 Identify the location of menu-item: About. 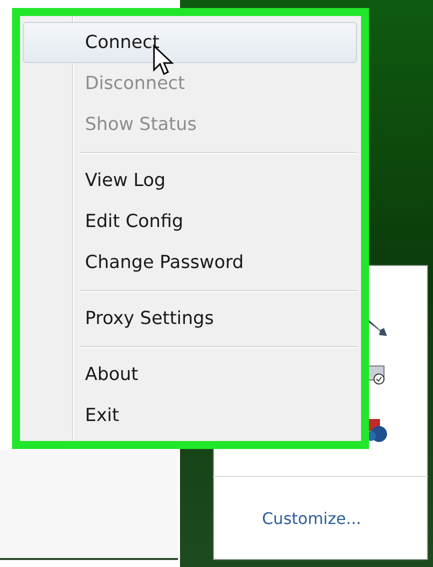
(190, 374).